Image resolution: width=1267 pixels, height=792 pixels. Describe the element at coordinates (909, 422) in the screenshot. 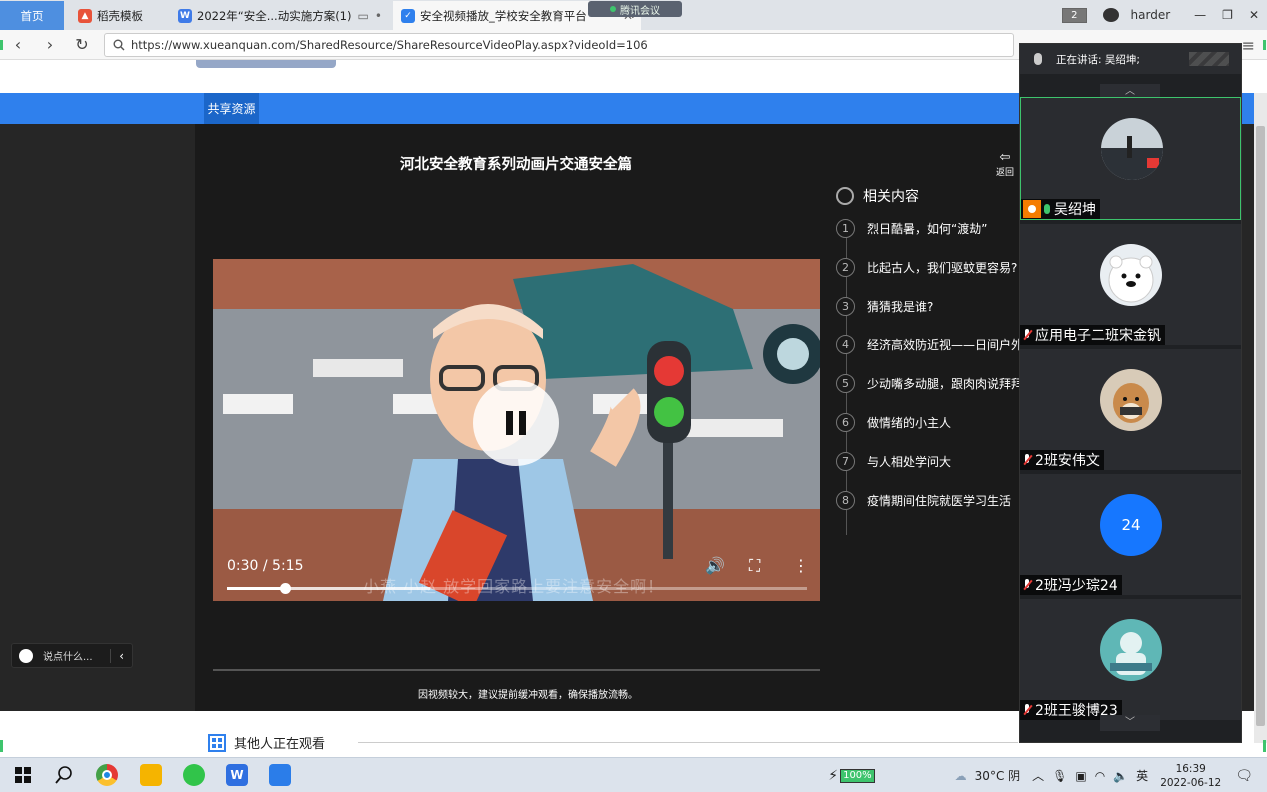

I see `related-title: 做情绪的小主人` at that location.